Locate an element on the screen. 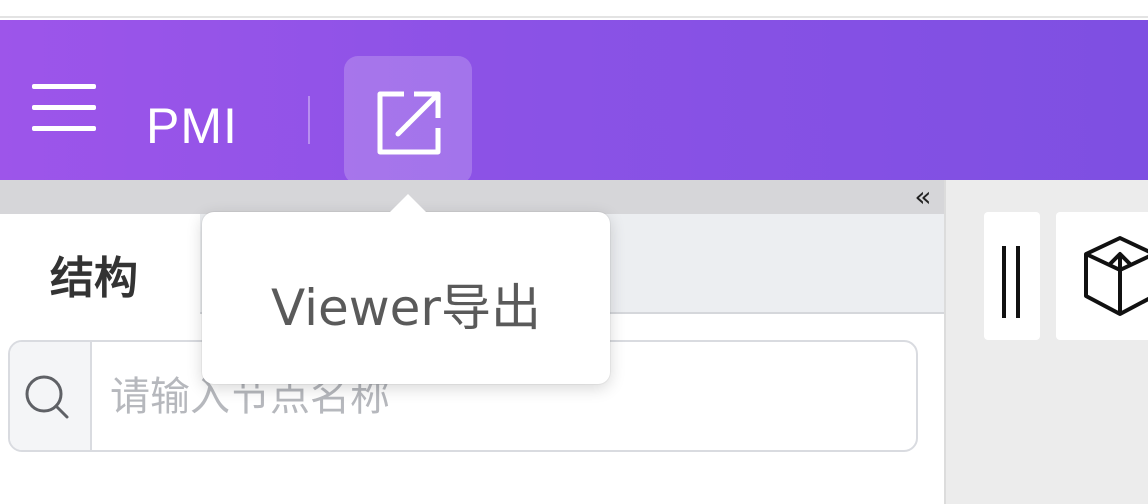 This screenshot has width=1148, height=504. app-title: PMI is located at coordinates (192, 126).